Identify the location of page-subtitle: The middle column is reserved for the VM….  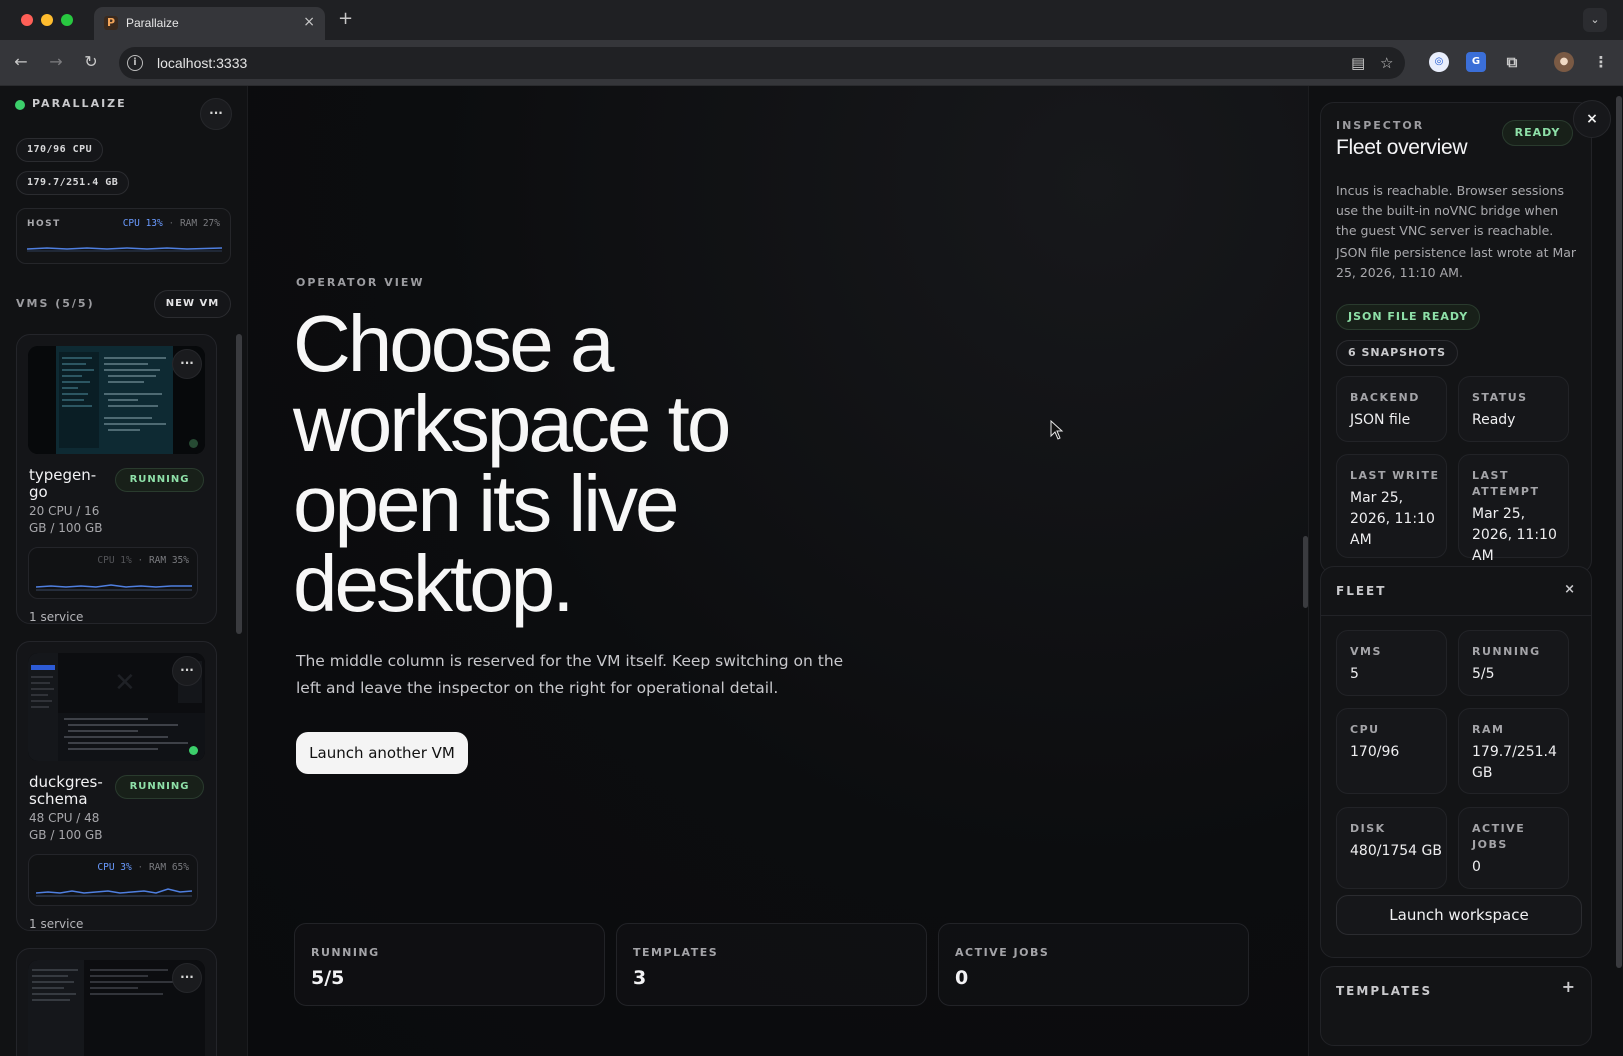
(570, 674).